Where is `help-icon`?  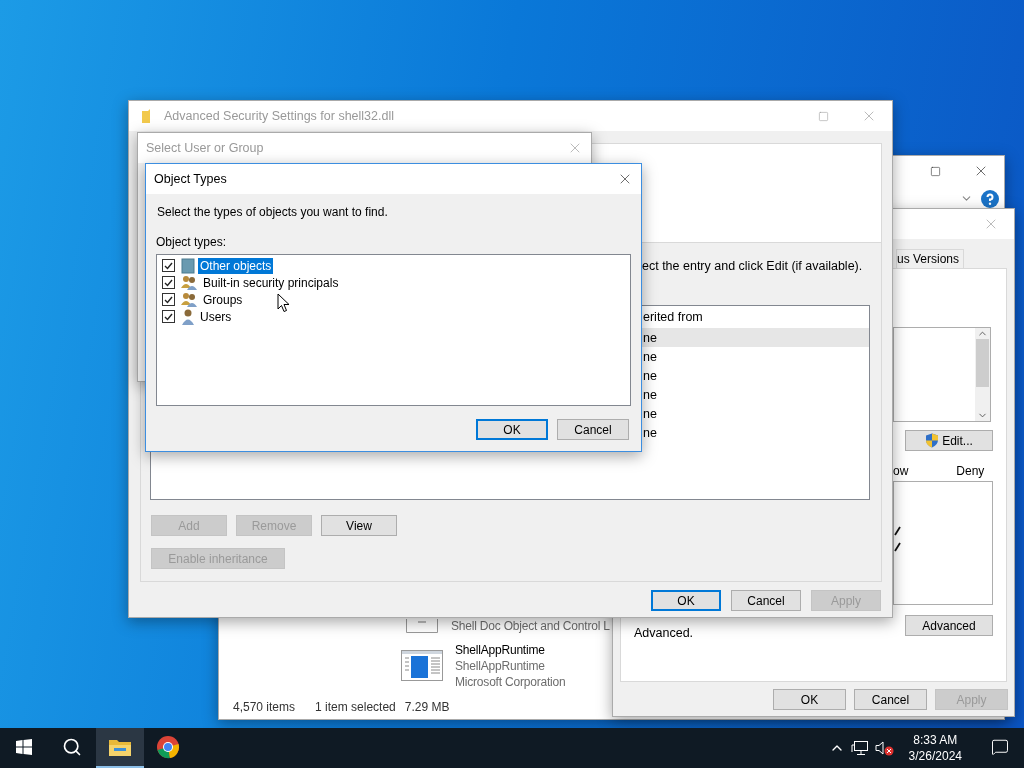
help-icon is located at coordinates (990, 198).